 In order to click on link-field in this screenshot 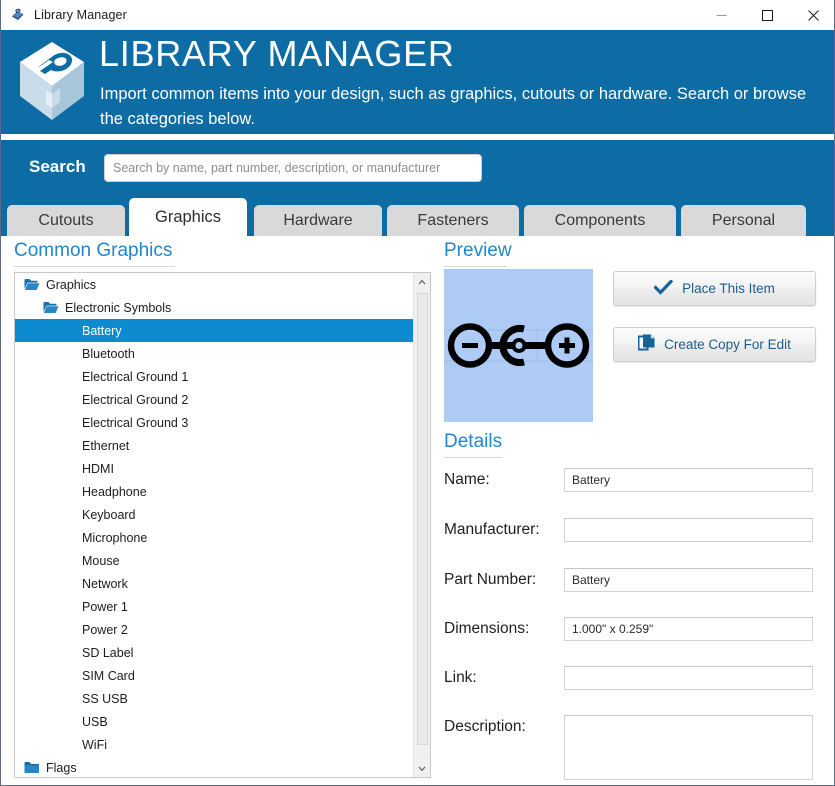, I will do `click(688, 678)`.